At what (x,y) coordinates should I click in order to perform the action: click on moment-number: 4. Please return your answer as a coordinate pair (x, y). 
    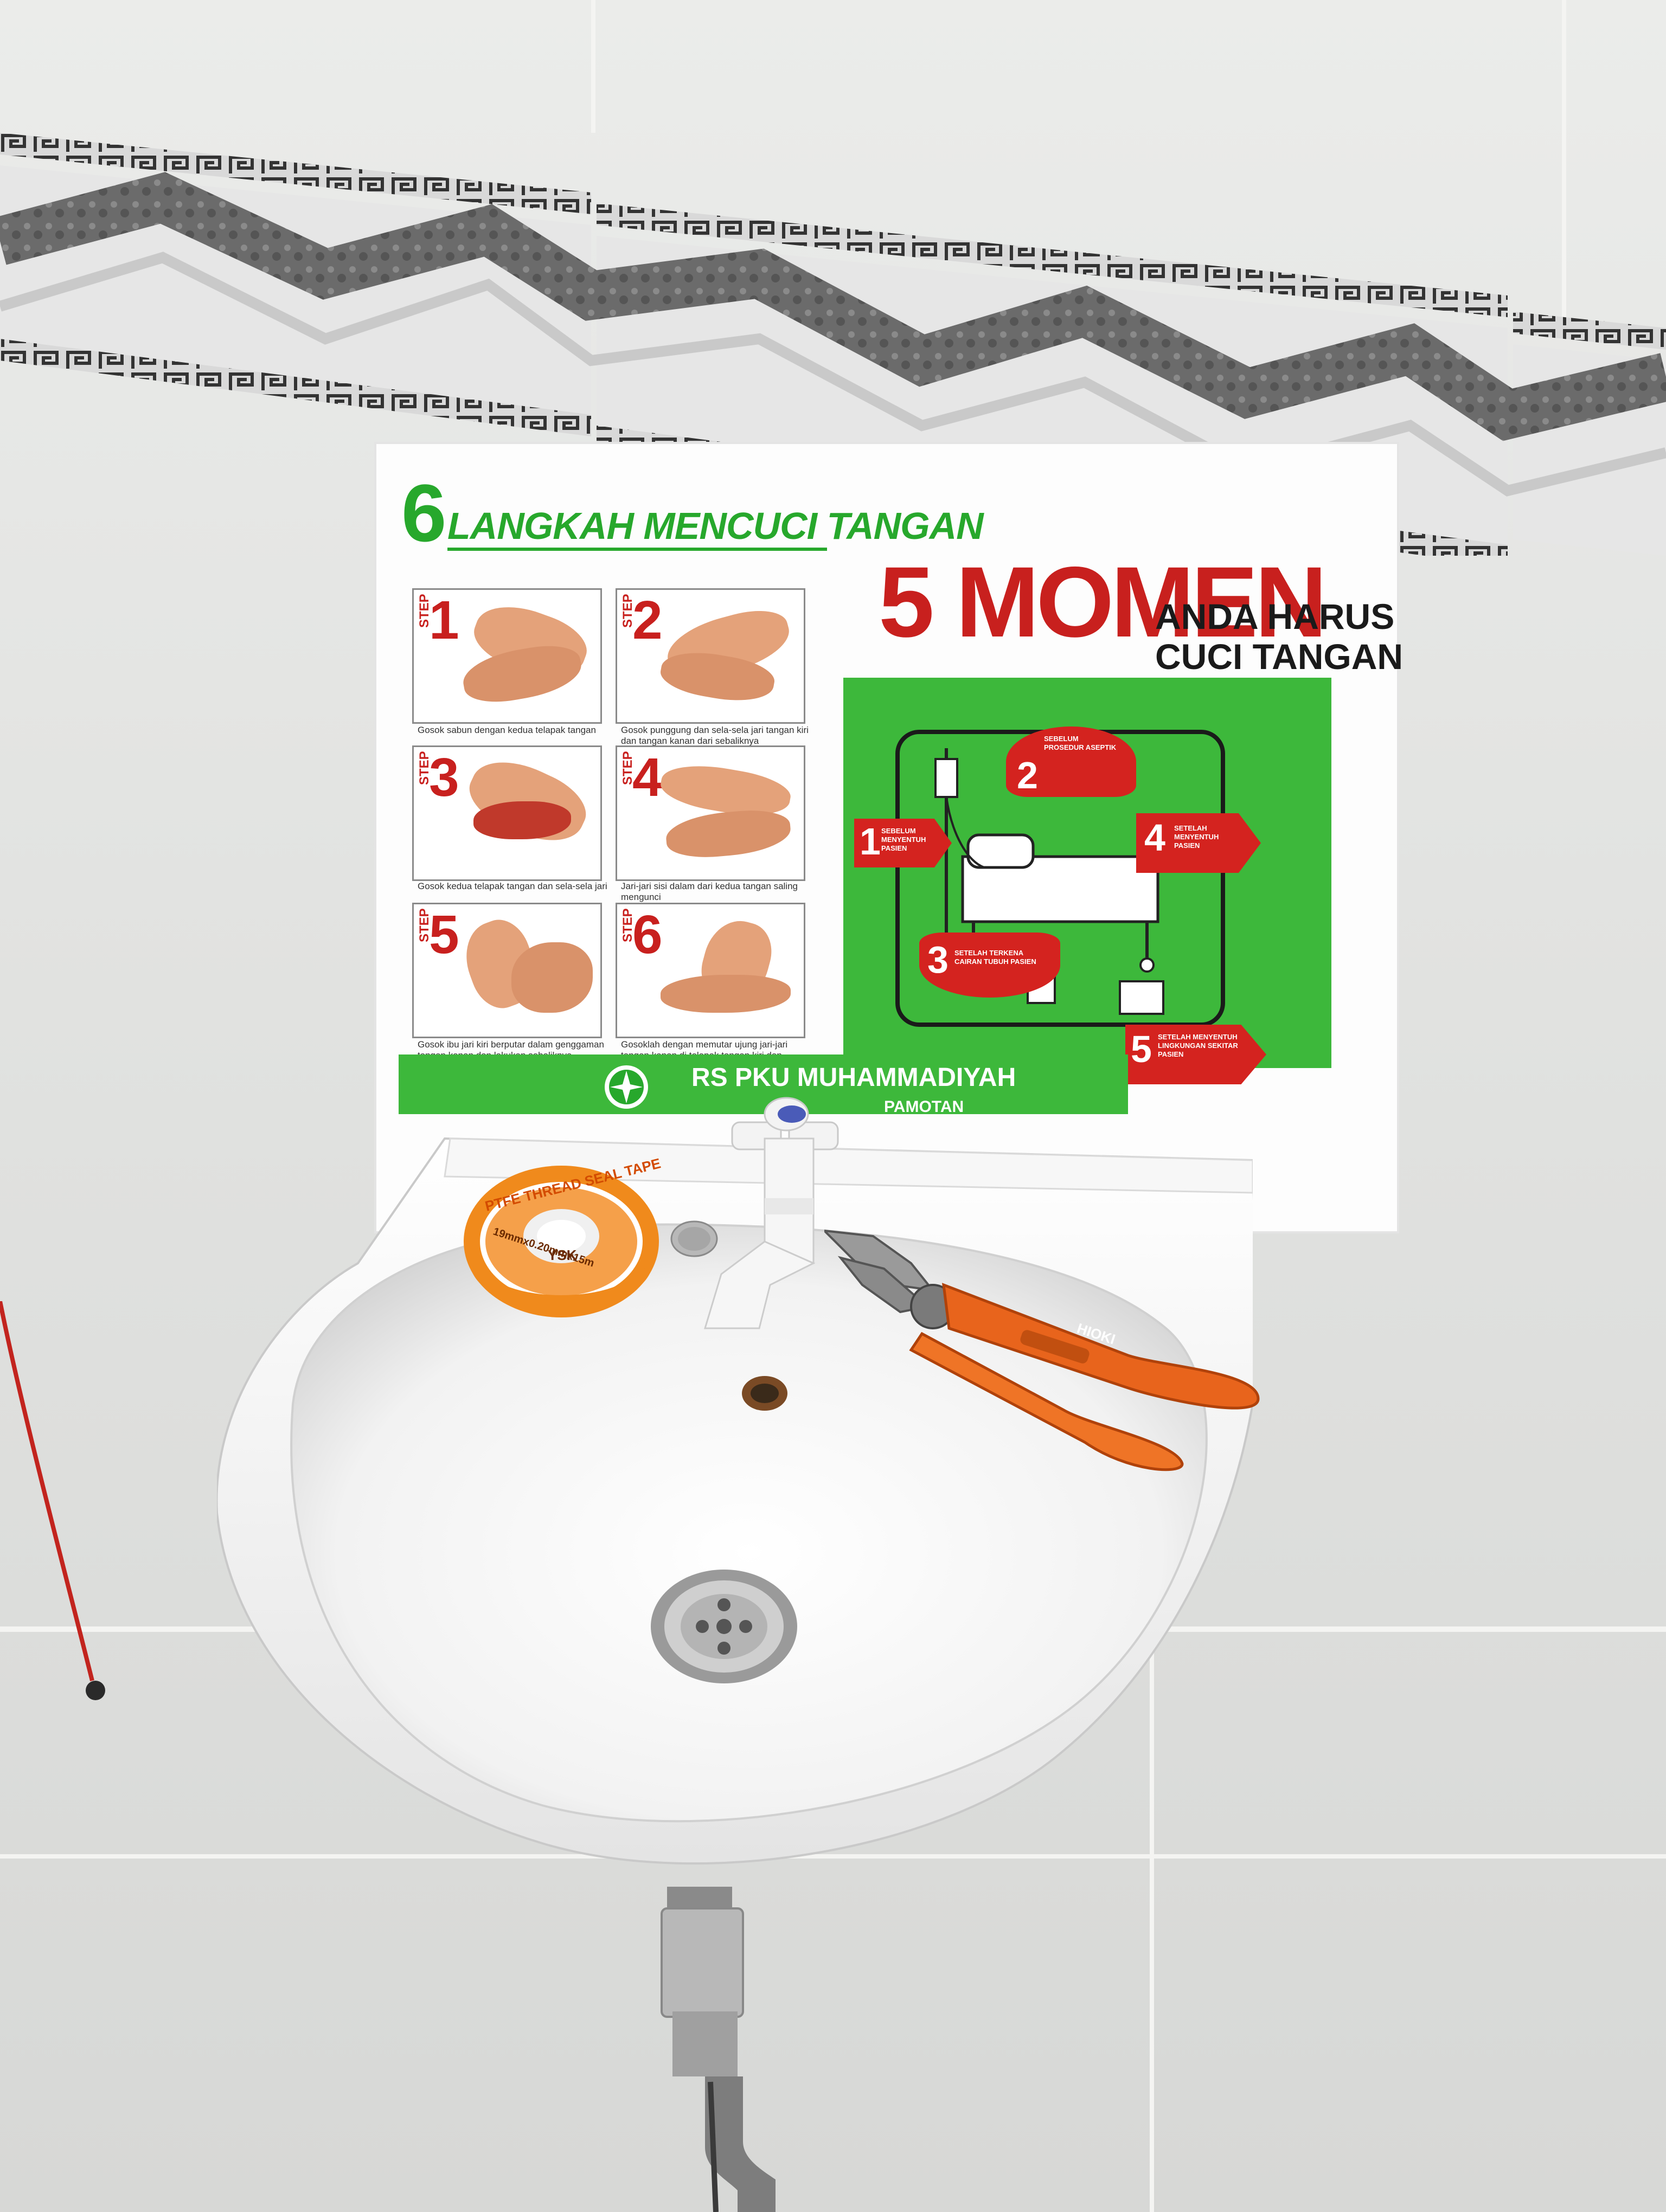
    Looking at the image, I should click on (1154, 837).